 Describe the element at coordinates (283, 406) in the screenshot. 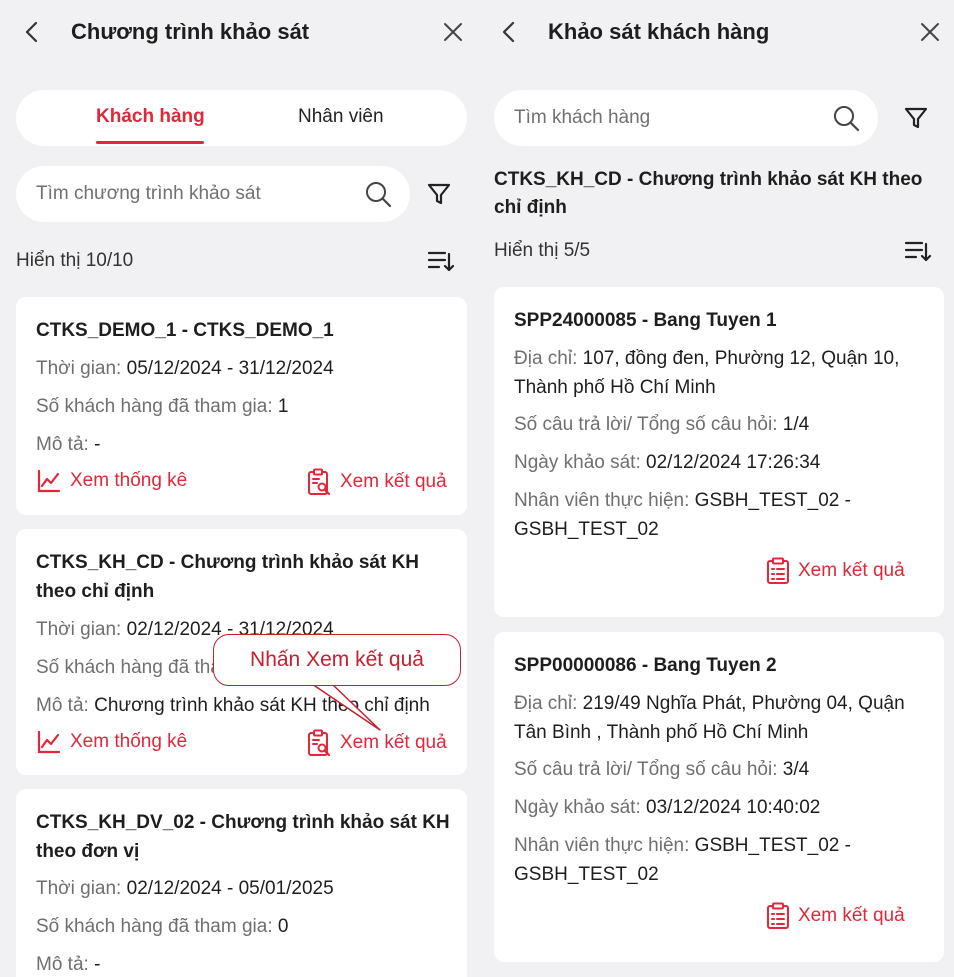

I see `survey-customers-value: 1` at that location.